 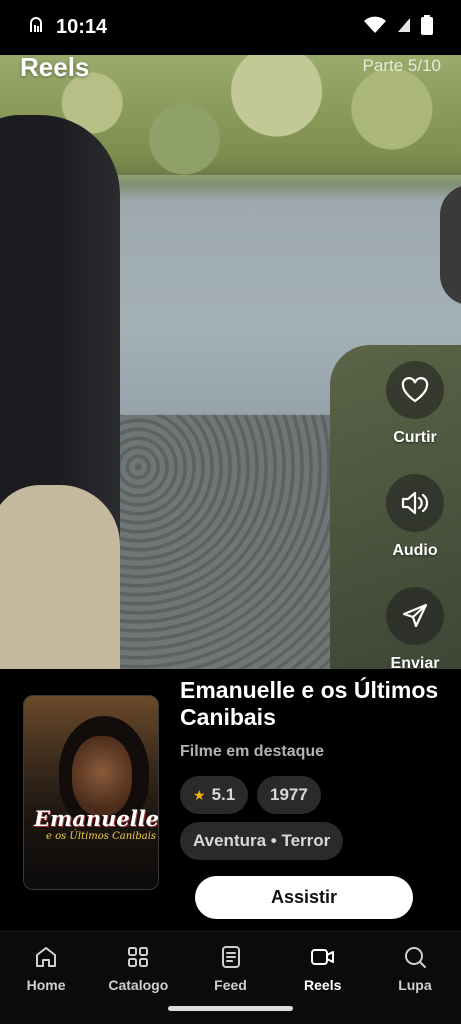 I want to click on rating-value: 5.1, so click(x=223, y=794).